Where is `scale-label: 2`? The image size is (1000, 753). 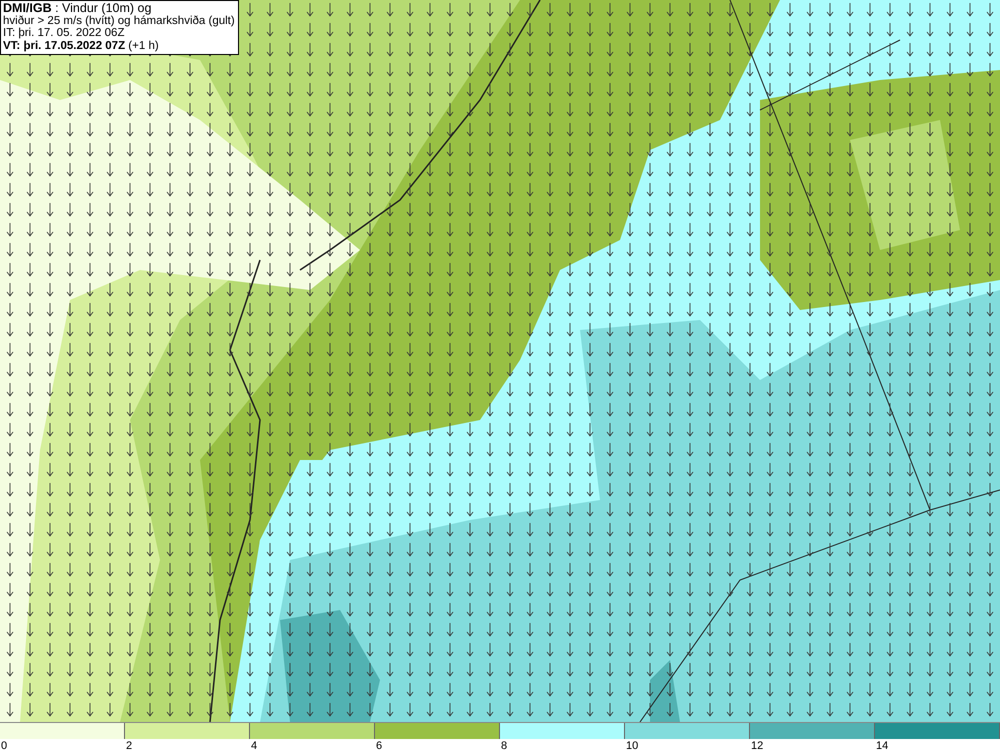
scale-label: 2 is located at coordinates (129, 746).